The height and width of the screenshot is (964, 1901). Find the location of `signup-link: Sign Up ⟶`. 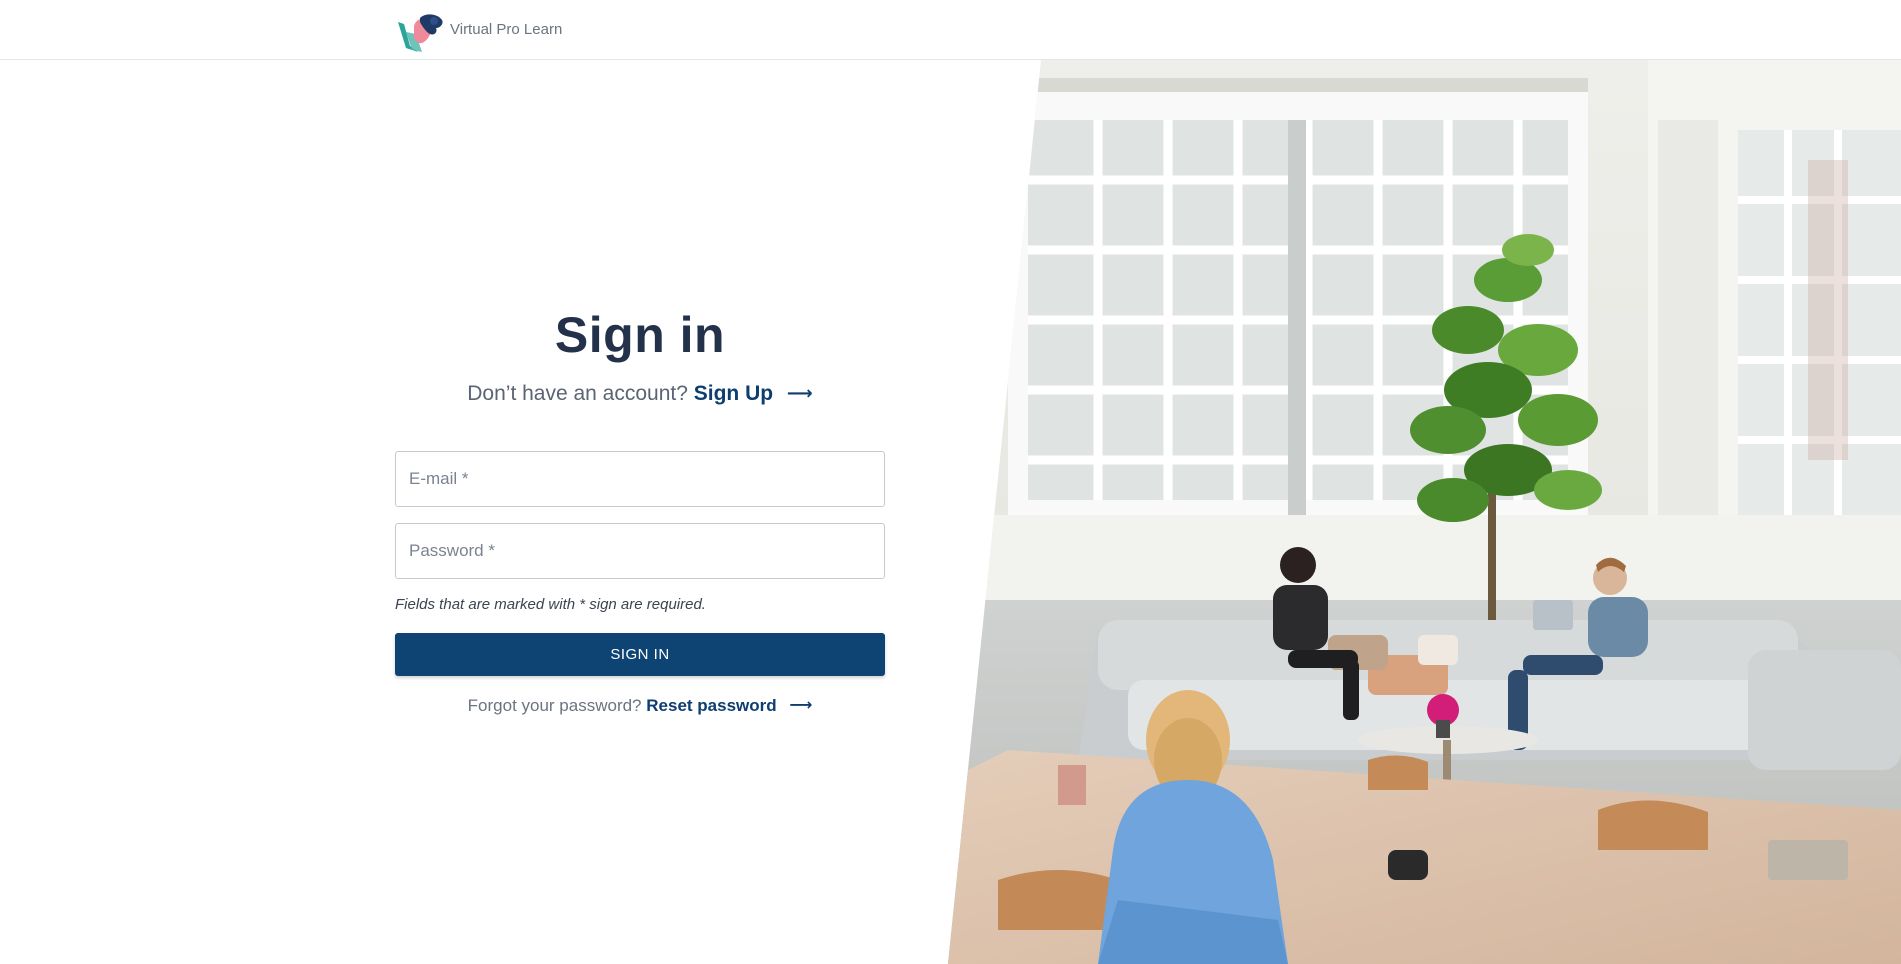

signup-link: Sign Up ⟶ is located at coordinates (753, 393).